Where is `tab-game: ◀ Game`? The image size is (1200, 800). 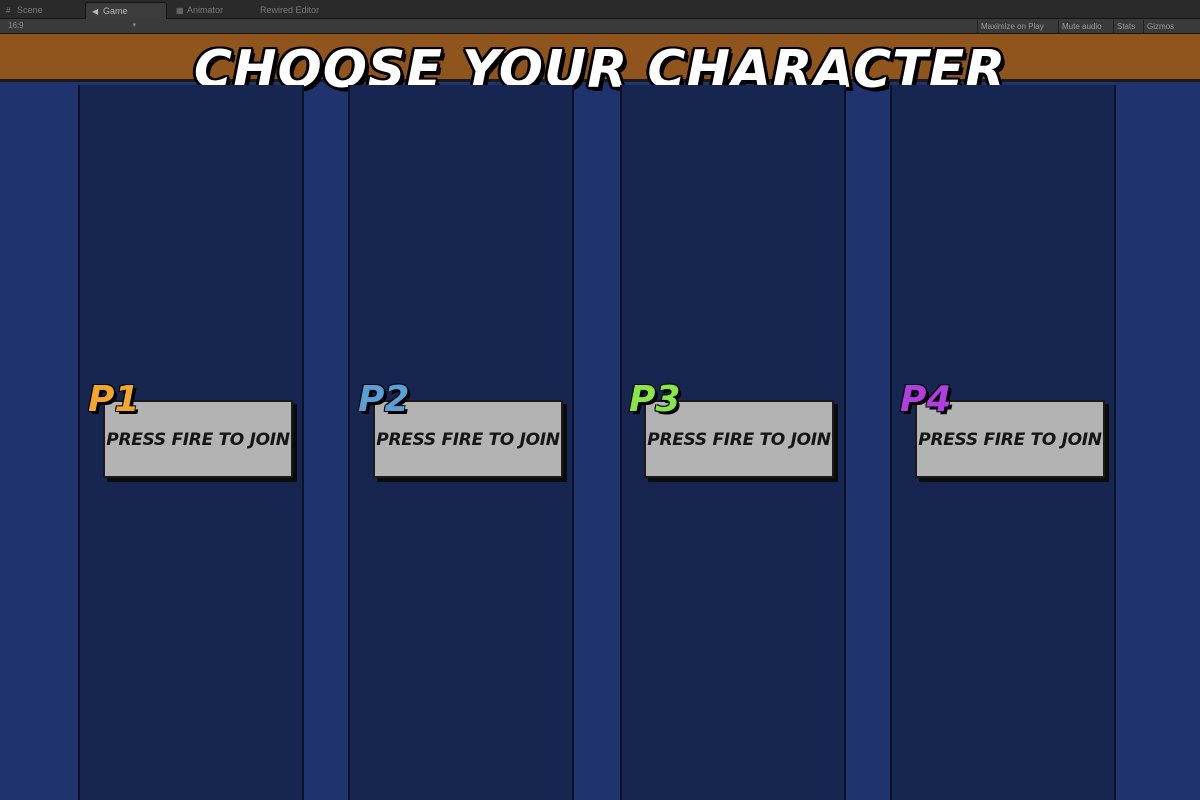
tab-game: ◀ Game is located at coordinates (126, 10).